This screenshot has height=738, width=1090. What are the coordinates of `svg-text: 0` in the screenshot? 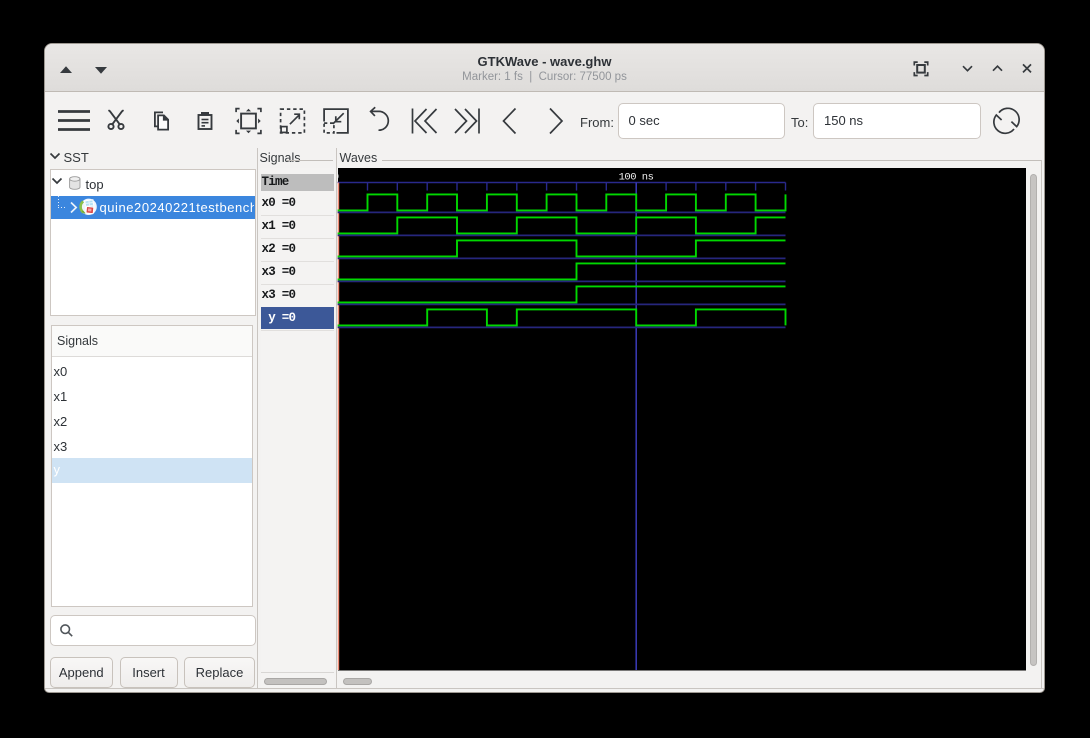 It's located at (338, 178).